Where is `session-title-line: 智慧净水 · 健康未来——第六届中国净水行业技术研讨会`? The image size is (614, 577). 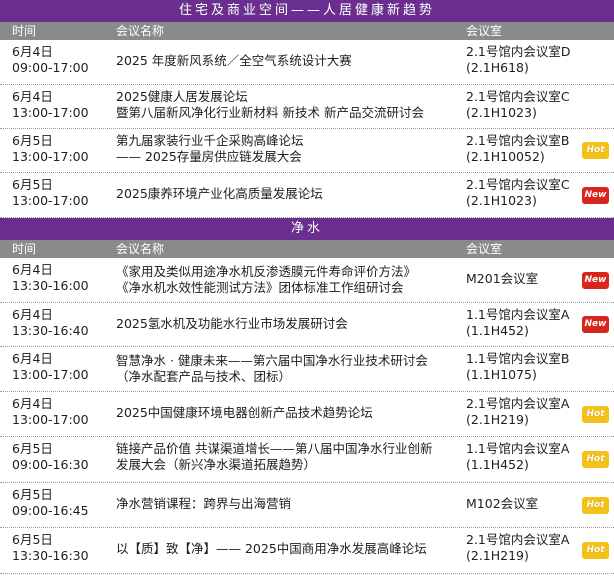 session-title-line: 智慧净水 · 健康未来——第六届中国净水行业技术研讨会 is located at coordinates (272, 360).